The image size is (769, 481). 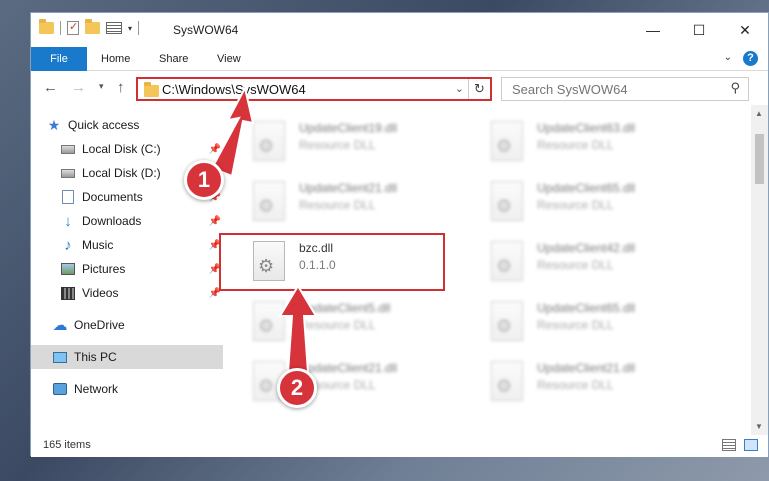 What do you see at coordinates (99, 325) in the screenshot?
I see `sidebar-item-label: OneDrive` at bounding box center [99, 325].